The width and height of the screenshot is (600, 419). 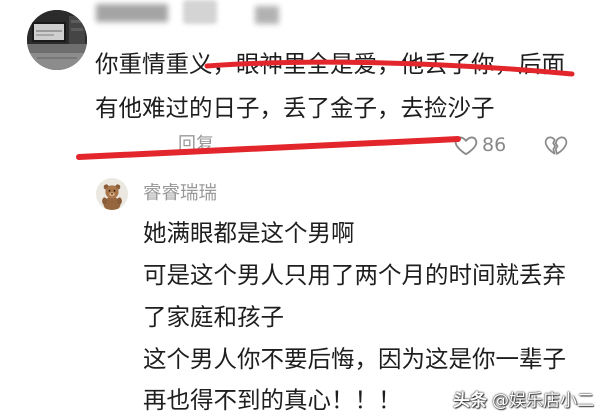 I want to click on user-avatar-photo, so click(x=57, y=40).